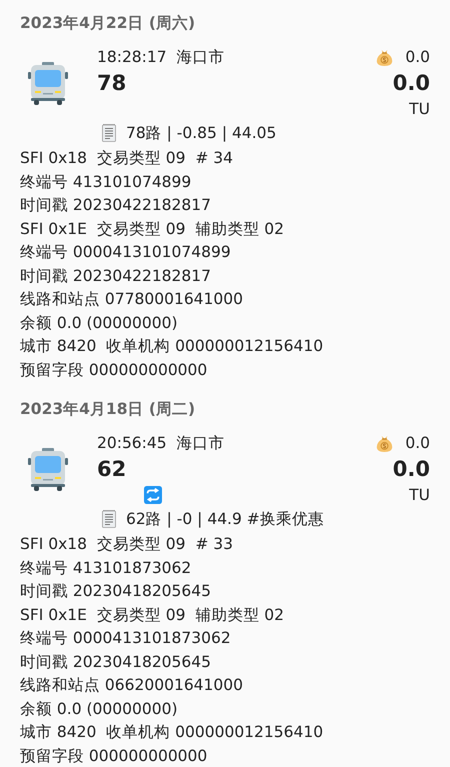 Image resolution: width=450 pixels, height=767 pixels. Describe the element at coordinates (153, 495) in the screenshot. I see `transfer-icon` at that location.